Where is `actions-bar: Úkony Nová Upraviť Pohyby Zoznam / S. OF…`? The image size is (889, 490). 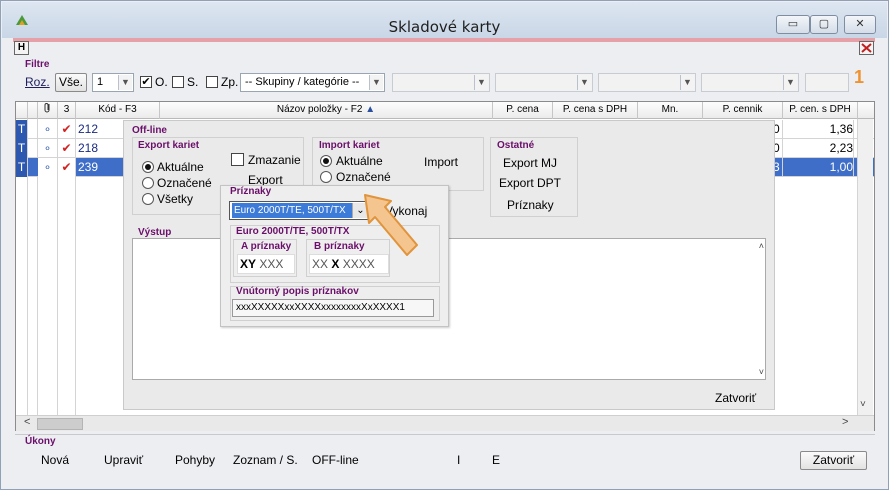
actions-bar: Úkony Nová Upraviť Pohyby Zoznam / S. OF… is located at coordinates (445, 457).